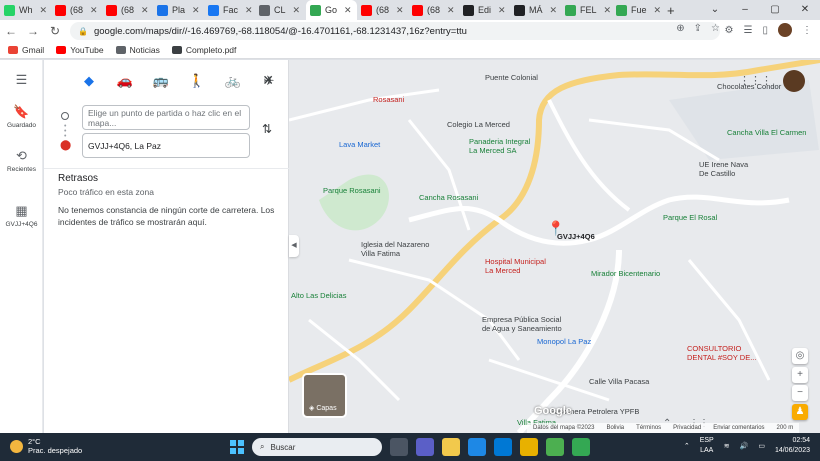 The height and width of the screenshot is (461, 820). What do you see at coordinates (794, 81) in the screenshot?
I see `account-avatar` at bounding box center [794, 81].